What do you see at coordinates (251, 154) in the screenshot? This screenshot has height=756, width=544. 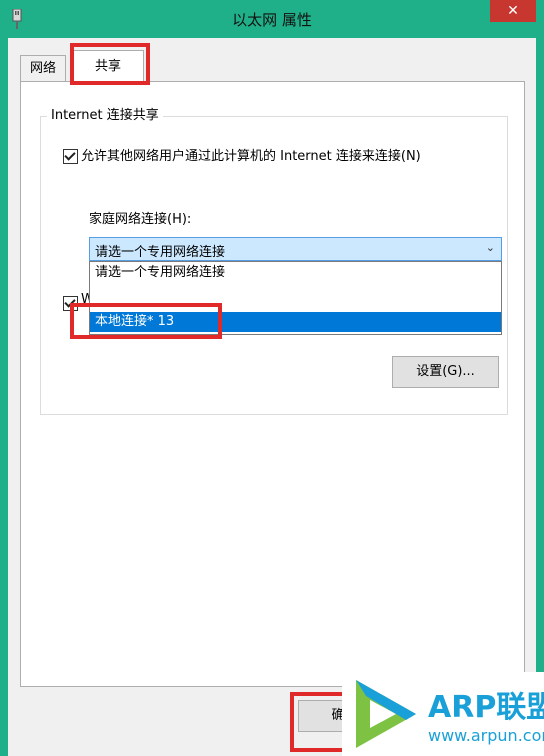 I see `allow-sharing-label: 允许其他网络用户通过此计算机的 Internet 连接来连接(N)` at bounding box center [251, 154].